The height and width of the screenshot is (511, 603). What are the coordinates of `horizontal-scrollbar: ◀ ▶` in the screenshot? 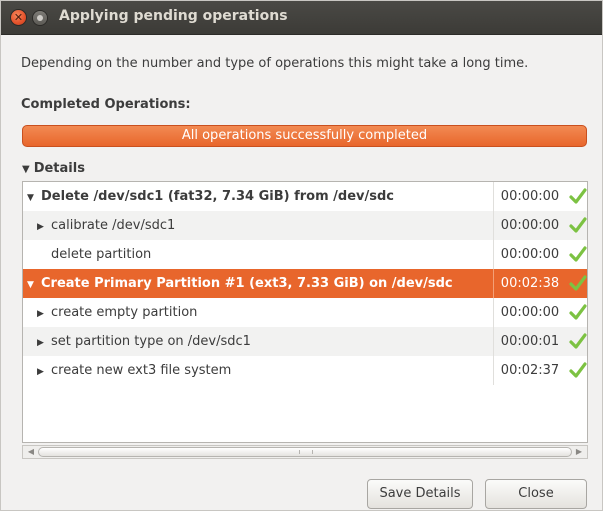 It's located at (305, 452).